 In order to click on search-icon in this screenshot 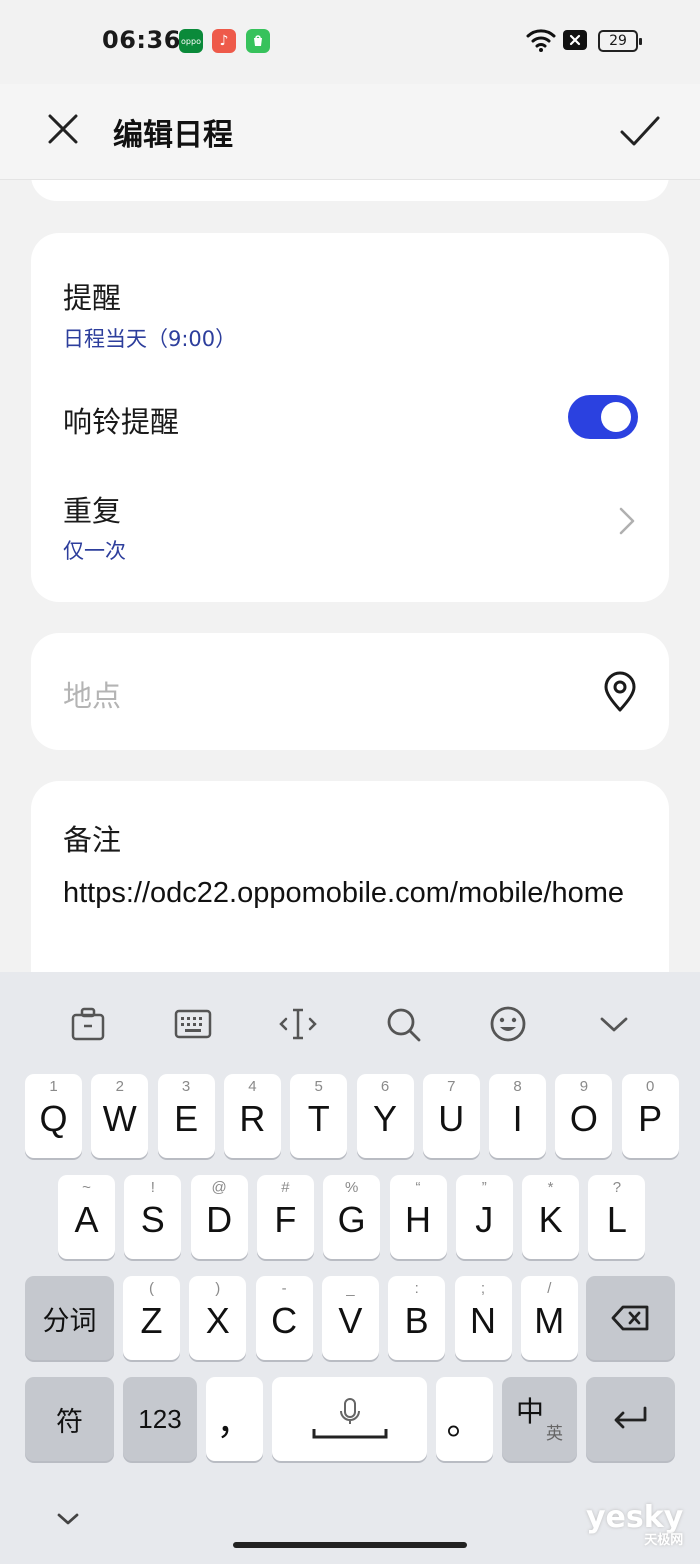, I will do `click(403, 1024)`.